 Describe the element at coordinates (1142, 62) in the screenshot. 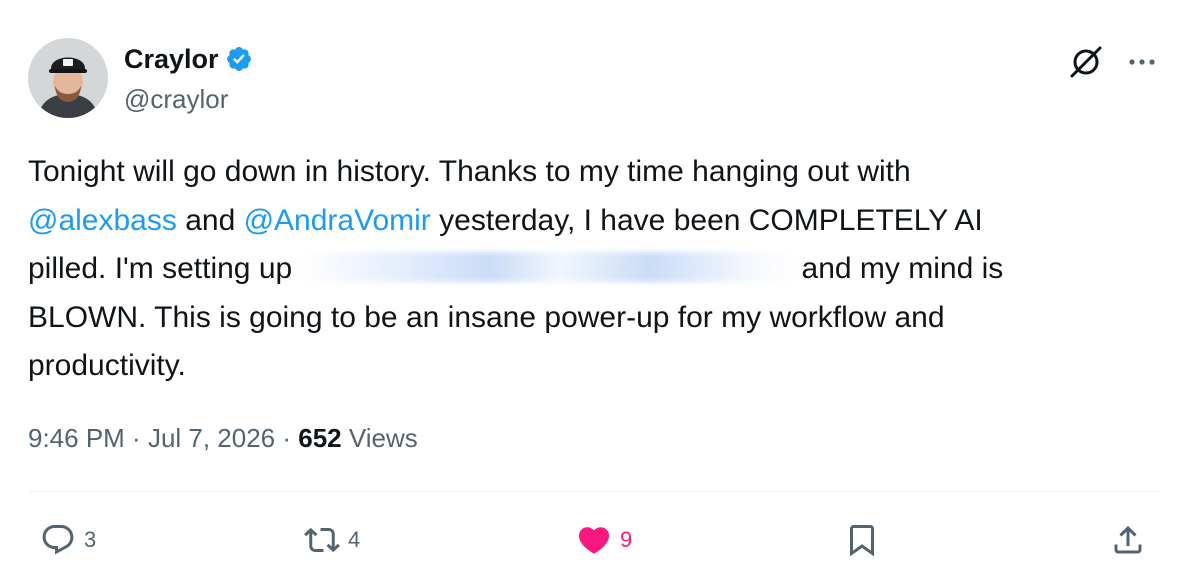

I see `more-icon` at that location.